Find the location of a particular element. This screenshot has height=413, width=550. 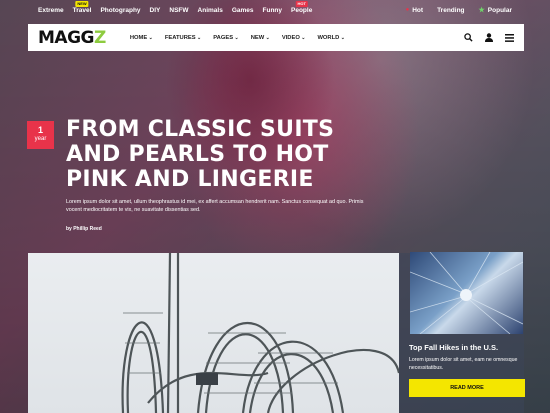

search-icon is located at coordinates (468, 38).